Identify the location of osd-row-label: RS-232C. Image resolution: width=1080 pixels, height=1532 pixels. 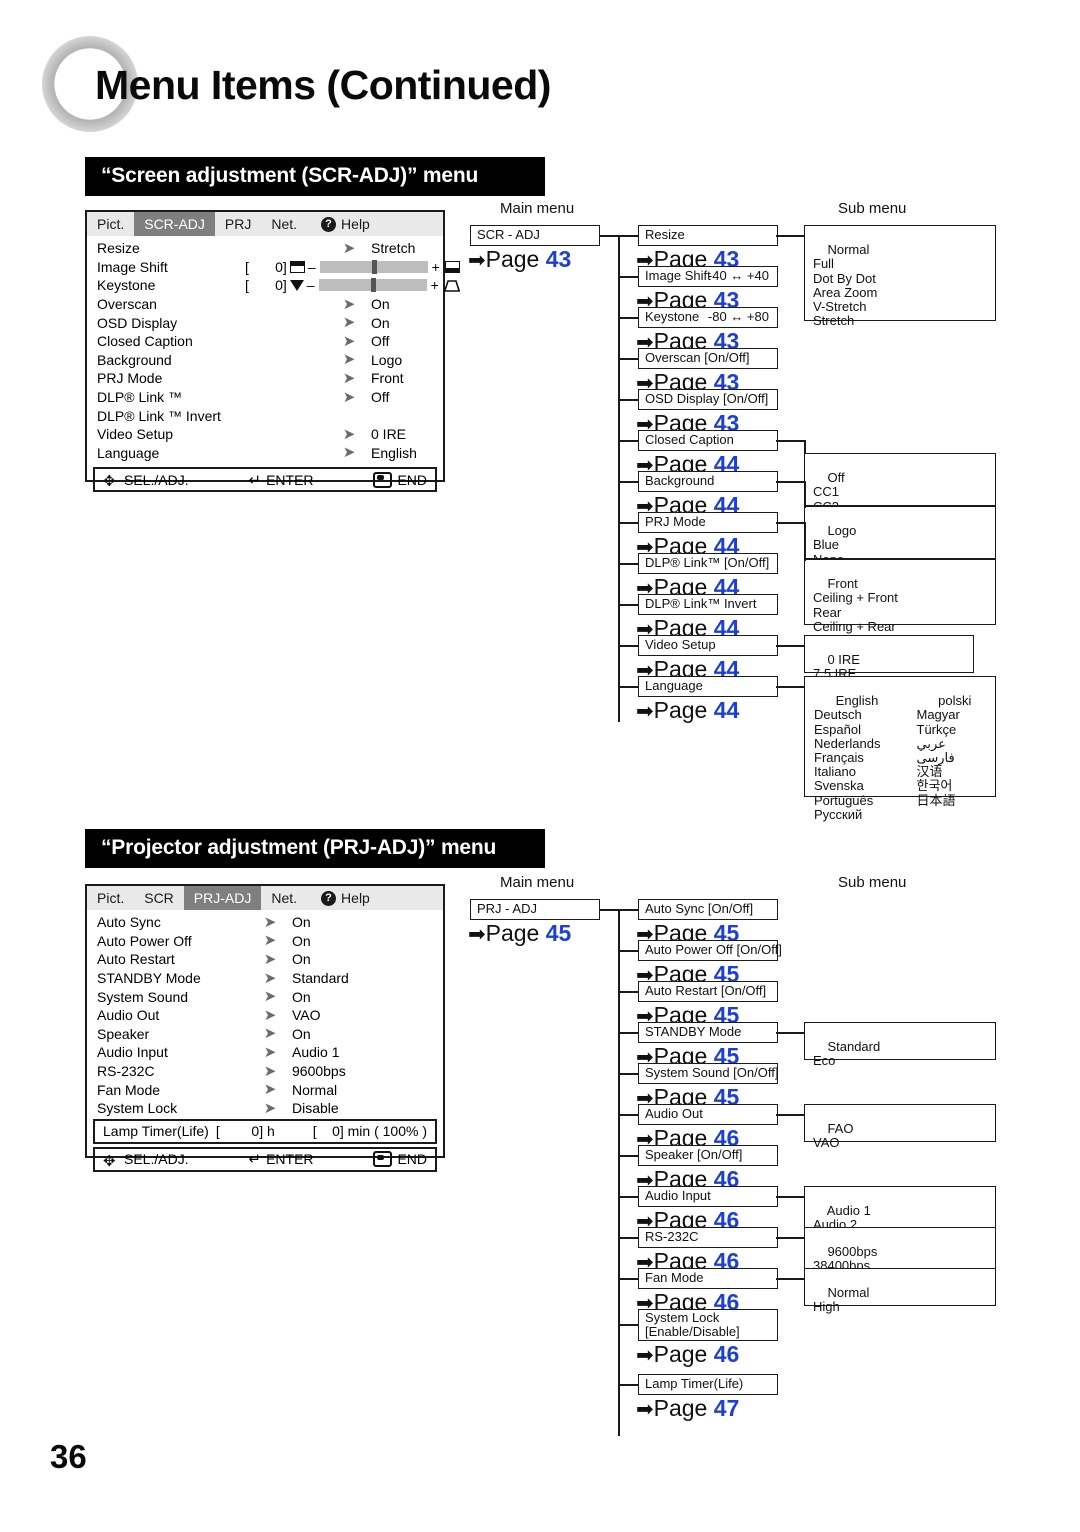
(126, 1071).